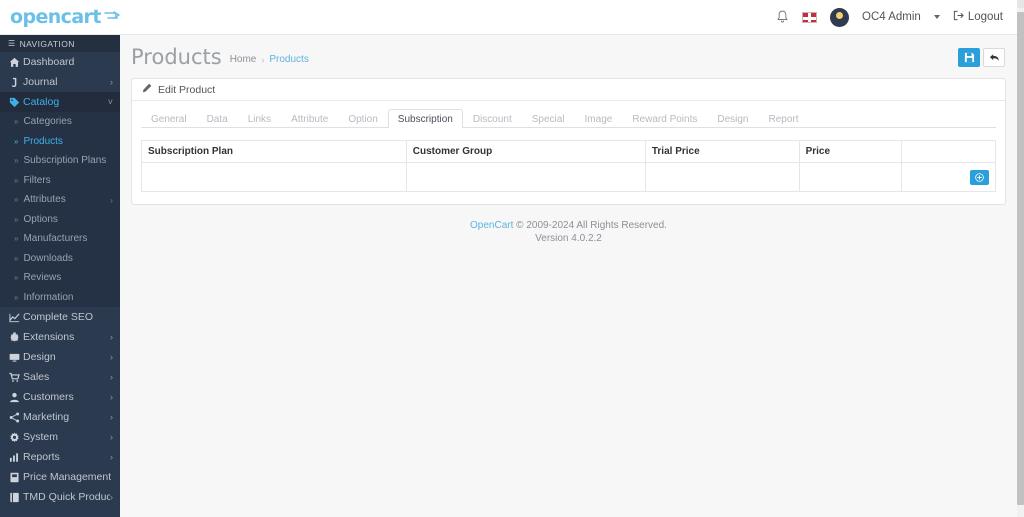 The height and width of the screenshot is (517, 1024). I want to click on column-header-trial-price: Trial Price, so click(722, 151).